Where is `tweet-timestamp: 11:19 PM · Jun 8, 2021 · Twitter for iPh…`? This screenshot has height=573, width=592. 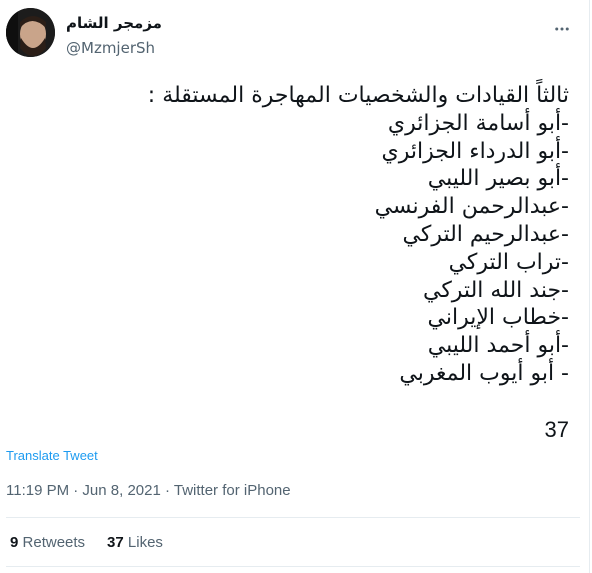 tweet-timestamp: 11:19 PM · Jun 8, 2021 · Twitter for iPh… is located at coordinates (148, 490).